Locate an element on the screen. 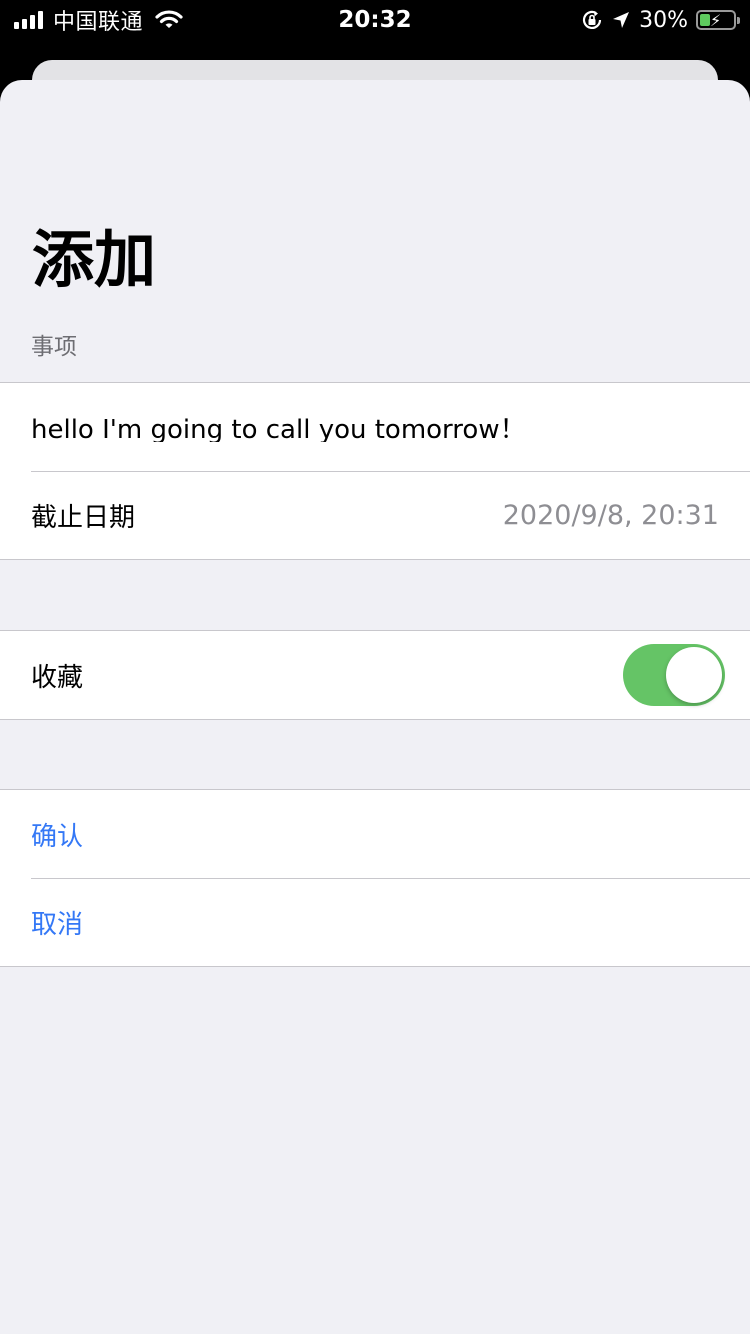 The width and height of the screenshot is (750, 1334). cancel-row: 取消 is located at coordinates (375, 922).